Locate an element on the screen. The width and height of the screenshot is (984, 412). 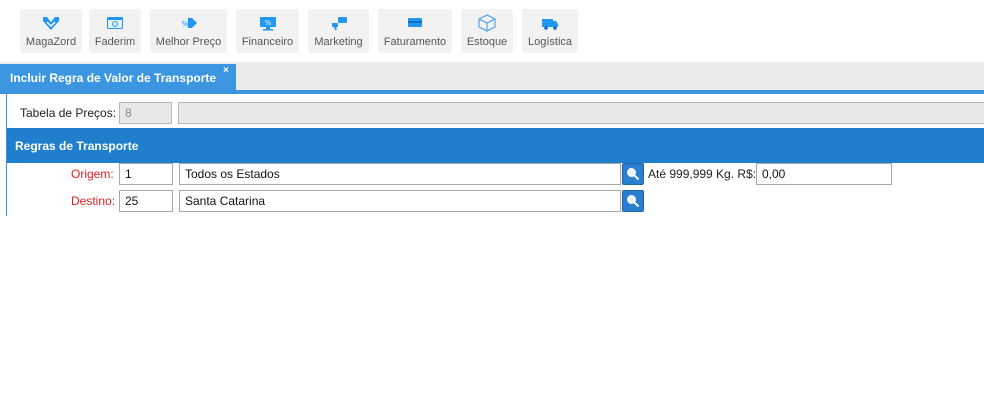
app-button-magazord: MagaZord is located at coordinates (51, 31).